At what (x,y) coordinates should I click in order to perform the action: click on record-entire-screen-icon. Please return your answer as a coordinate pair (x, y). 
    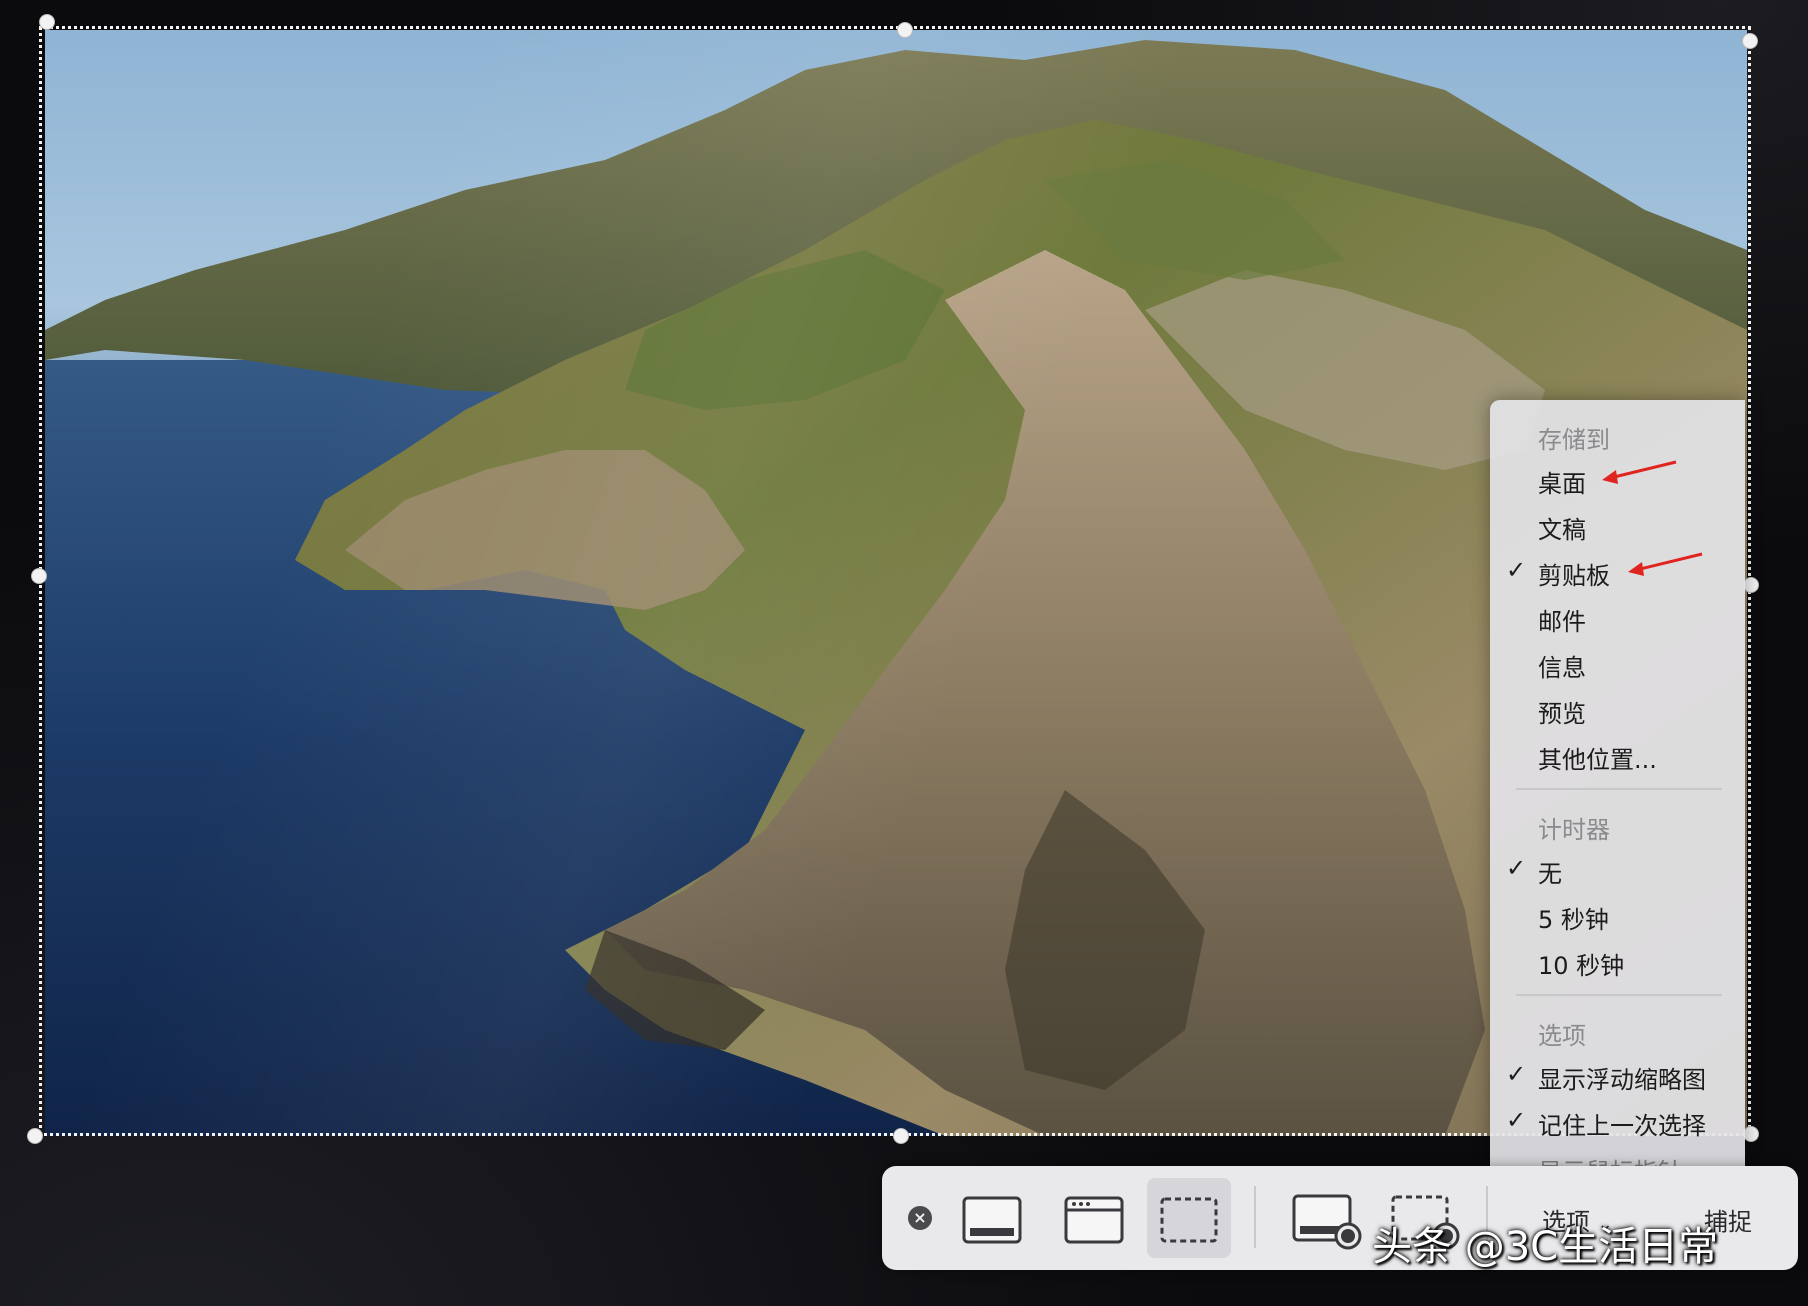
    Looking at the image, I should click on (1327, 1222).